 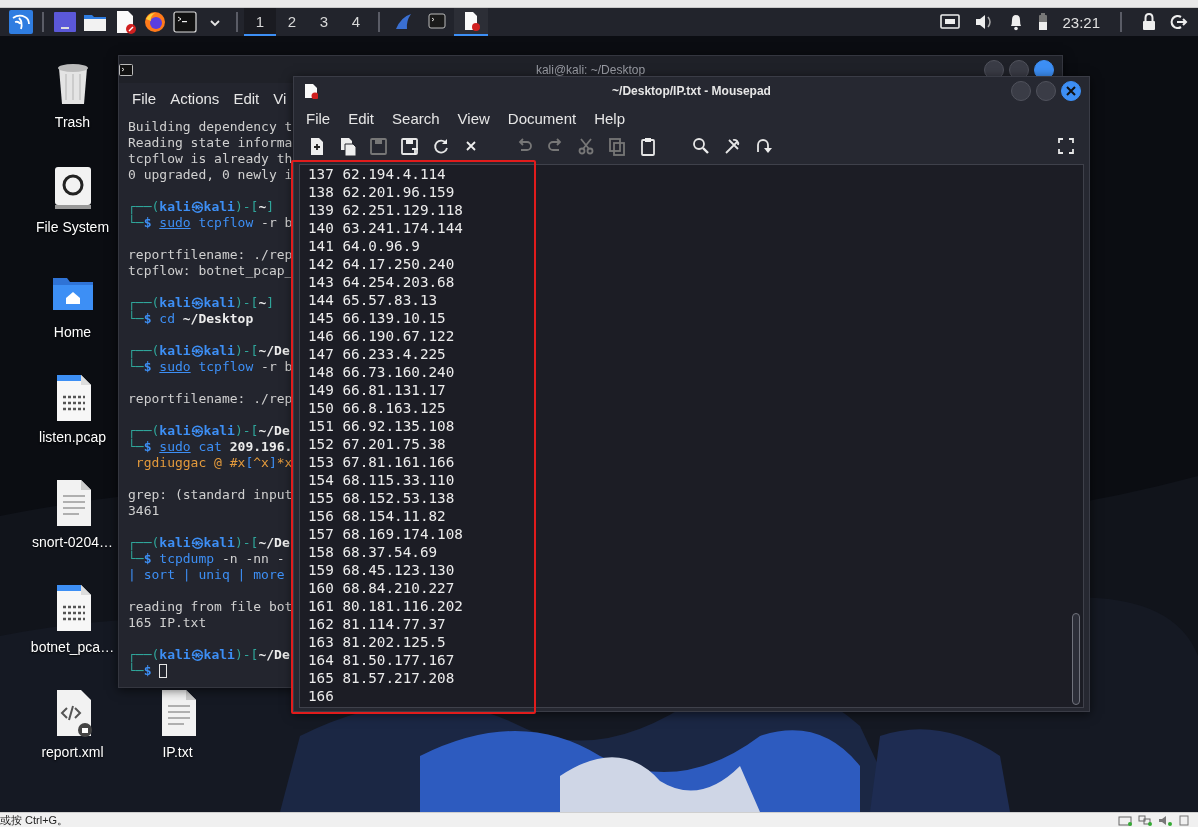 What do you see at coordinates (1043, 22) in the screenshot?
I see `battery-icon` at bounding box center [1043, 22].